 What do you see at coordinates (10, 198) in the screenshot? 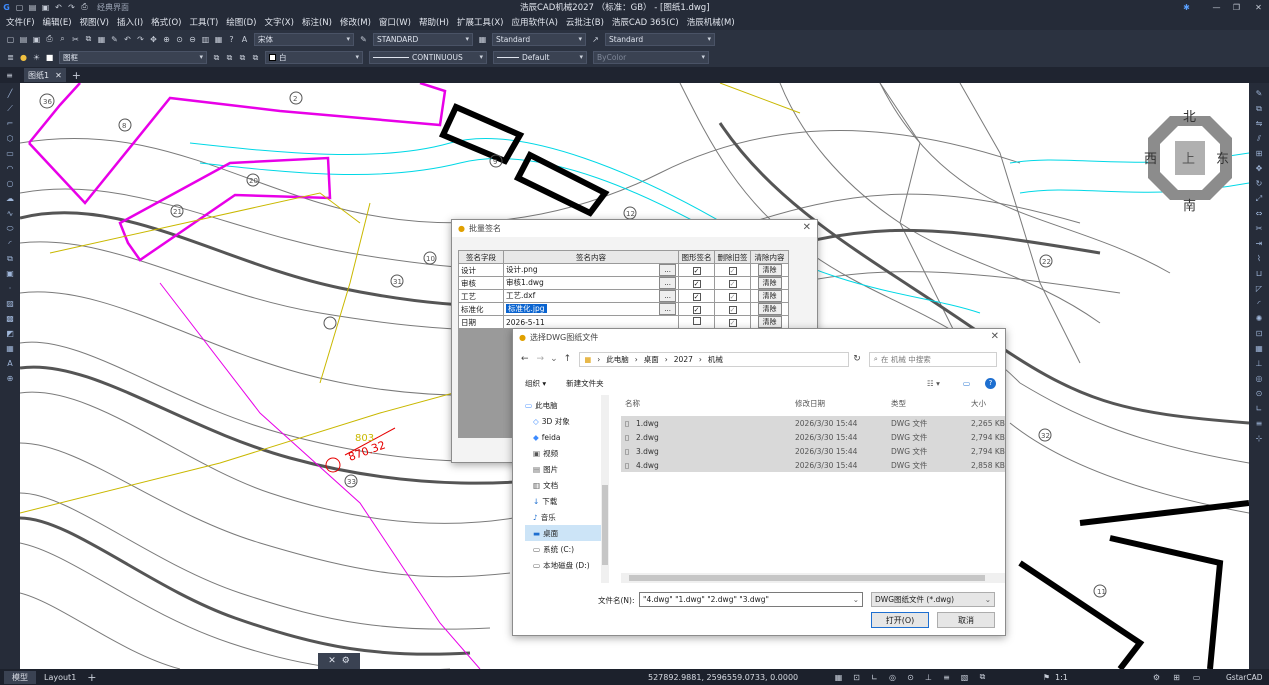
I see `revcloud-icon: ☁` at bounding box center [10, 198].